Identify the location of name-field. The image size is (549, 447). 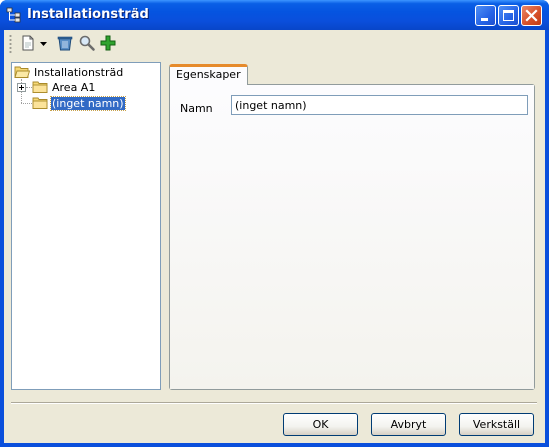
(379, 105).